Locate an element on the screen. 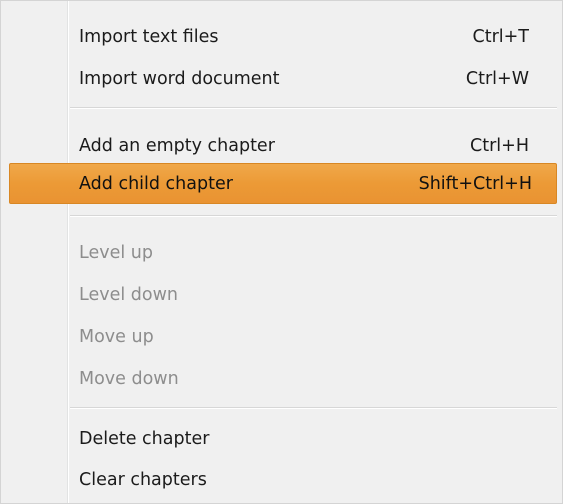 This screenshot has width=563, height=504. menu-item-import-text-files: Import text files Ctrl+T is located at coordinates (281, 37).